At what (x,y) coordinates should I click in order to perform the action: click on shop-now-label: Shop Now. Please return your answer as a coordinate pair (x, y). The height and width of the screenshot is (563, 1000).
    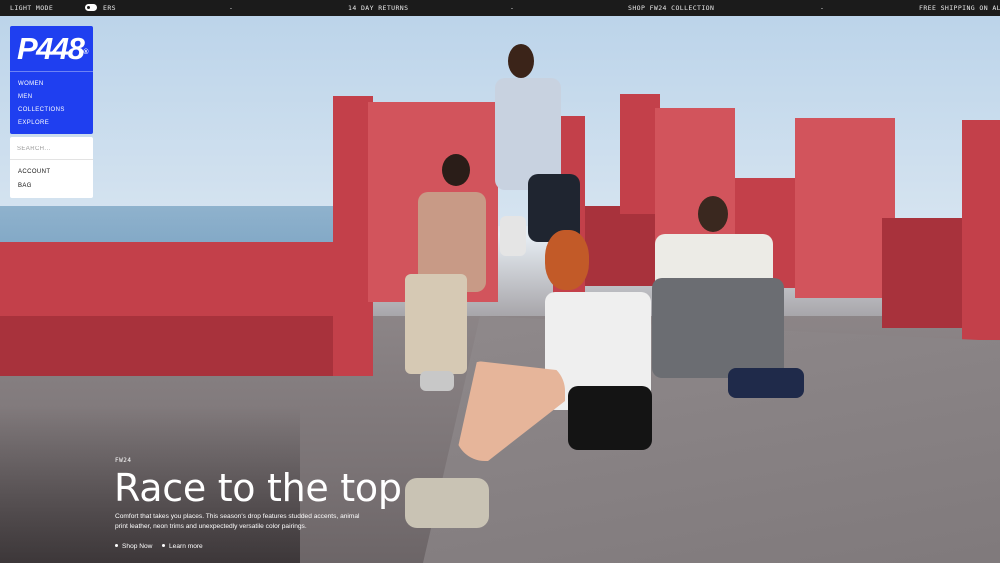
    Looking at the image, I should click on (137, 546).